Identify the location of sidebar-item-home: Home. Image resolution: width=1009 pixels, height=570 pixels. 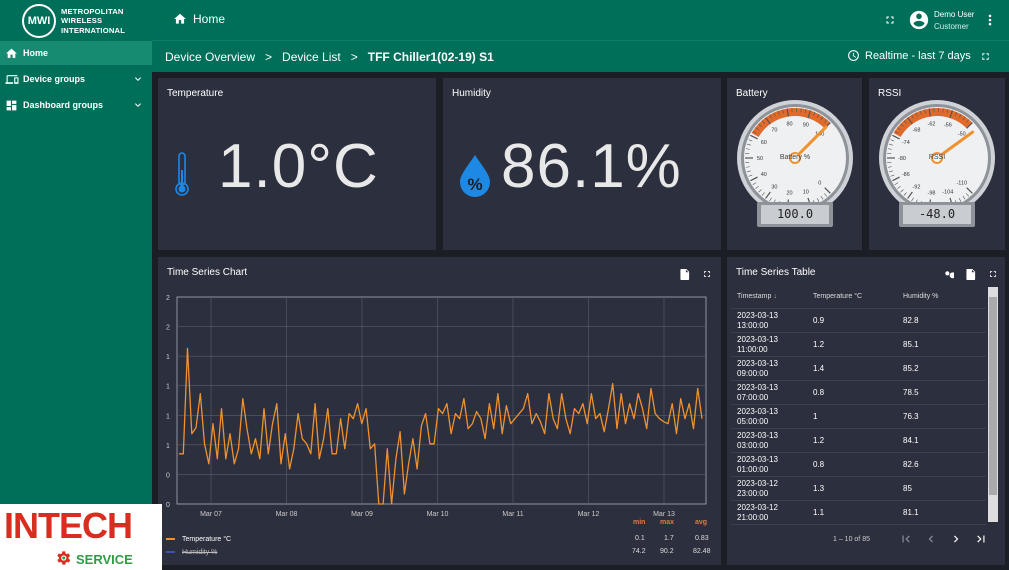
(76, 53).